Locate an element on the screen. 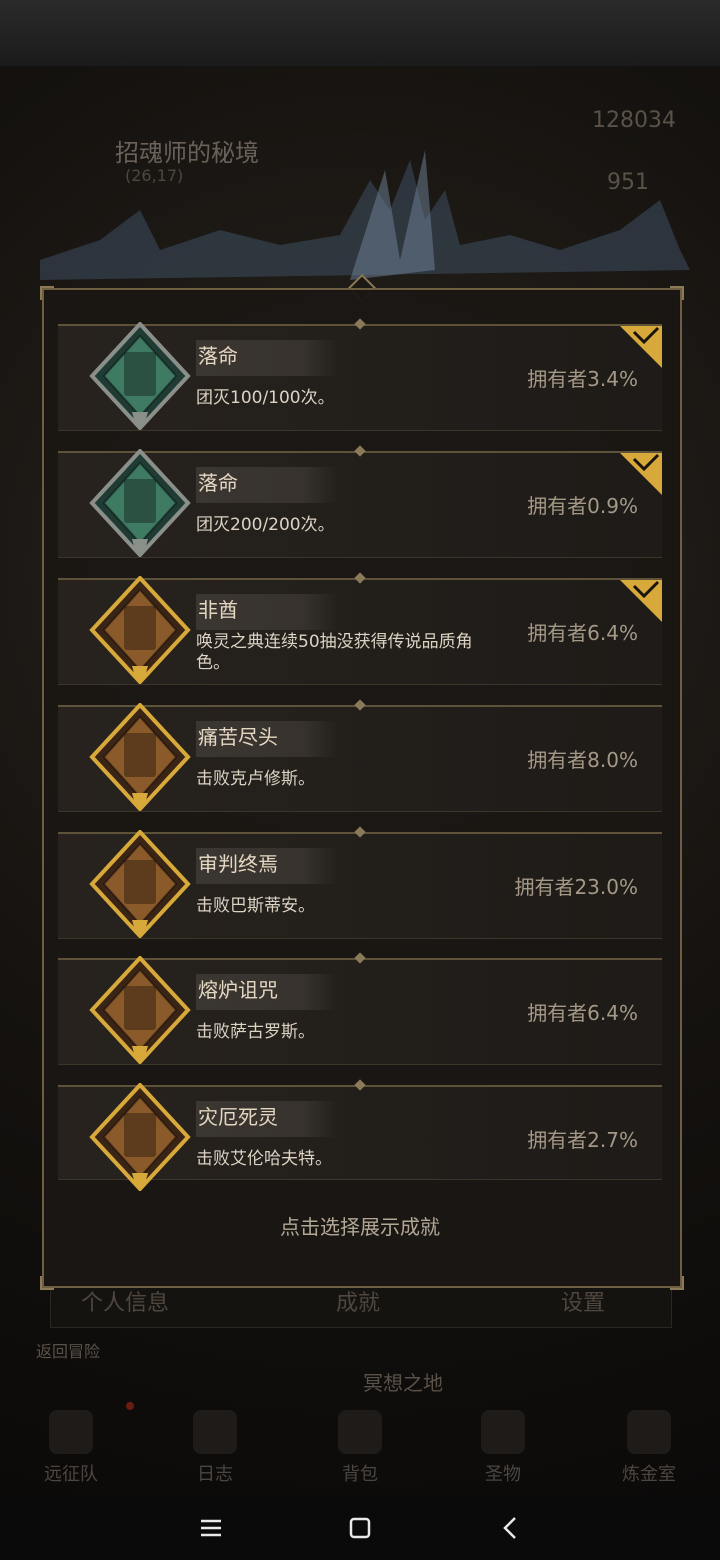 This screenshot has height=1560, width=720. menu-icon is located at coordinates (211, 1528).